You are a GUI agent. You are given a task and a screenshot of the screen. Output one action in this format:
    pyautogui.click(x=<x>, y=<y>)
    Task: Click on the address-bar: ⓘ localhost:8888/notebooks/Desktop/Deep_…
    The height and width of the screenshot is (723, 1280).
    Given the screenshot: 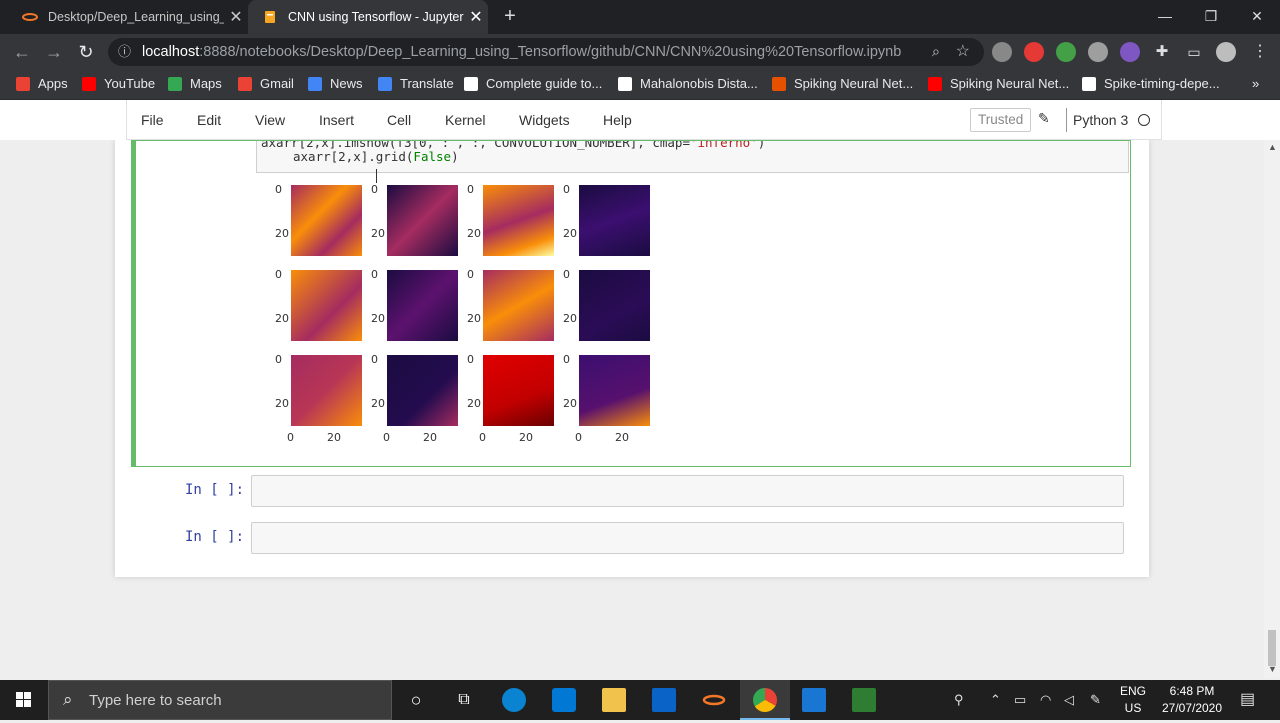 What is the action you would take?
    pyautogui.click(x=546, y=52)
    